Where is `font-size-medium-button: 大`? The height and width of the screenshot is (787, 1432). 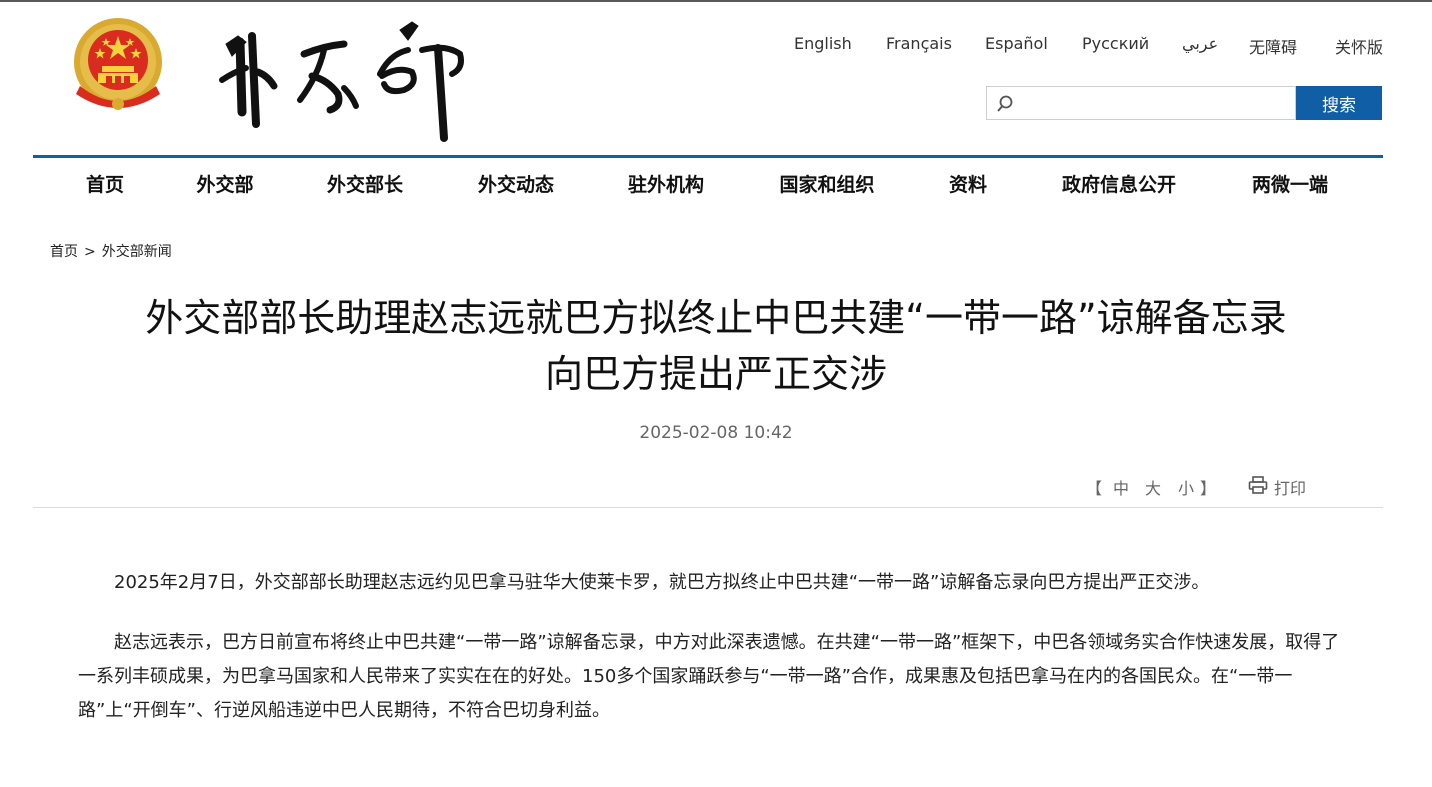 font-size-medium-button: 大 is located at coordinates (1153, 487).